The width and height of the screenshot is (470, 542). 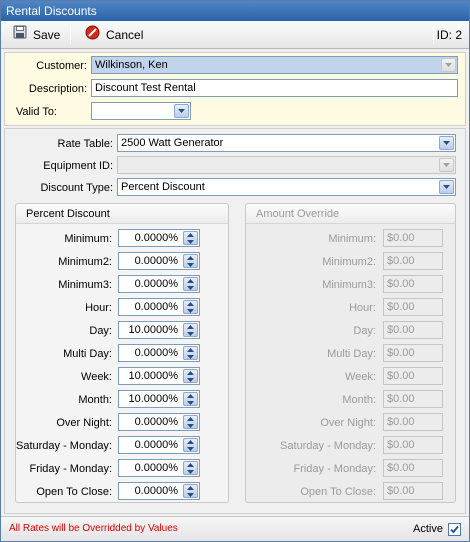 I want to click on discount-type-value: Percent Discount, so click(x=163, y=187).